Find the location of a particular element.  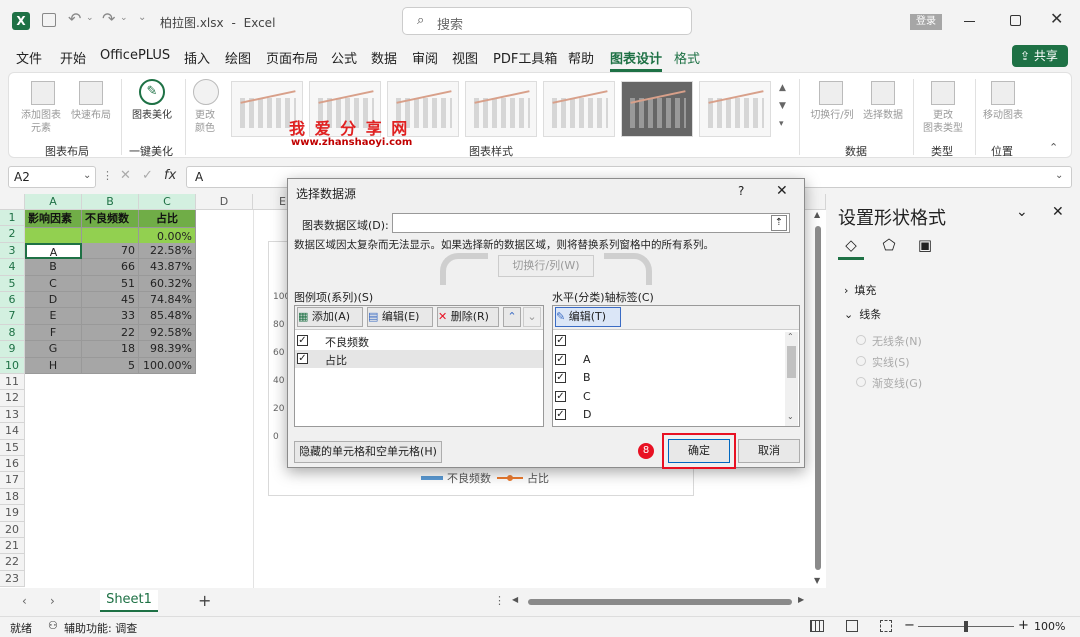

category-row: ✓ C is located at coordinates (668, 397).